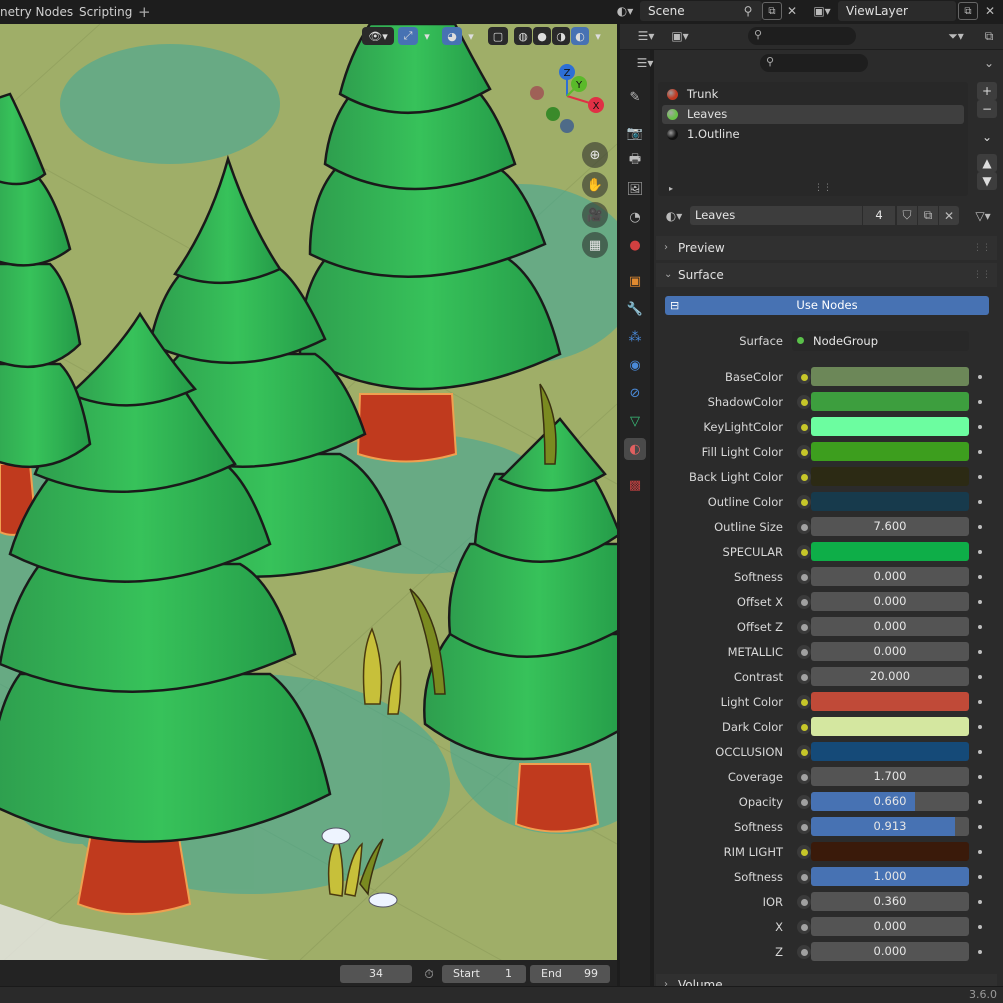 This screenshot has height=1003, width=1003. I want to click on workspace-tab-scripting: Scripting, so click(105, 12).